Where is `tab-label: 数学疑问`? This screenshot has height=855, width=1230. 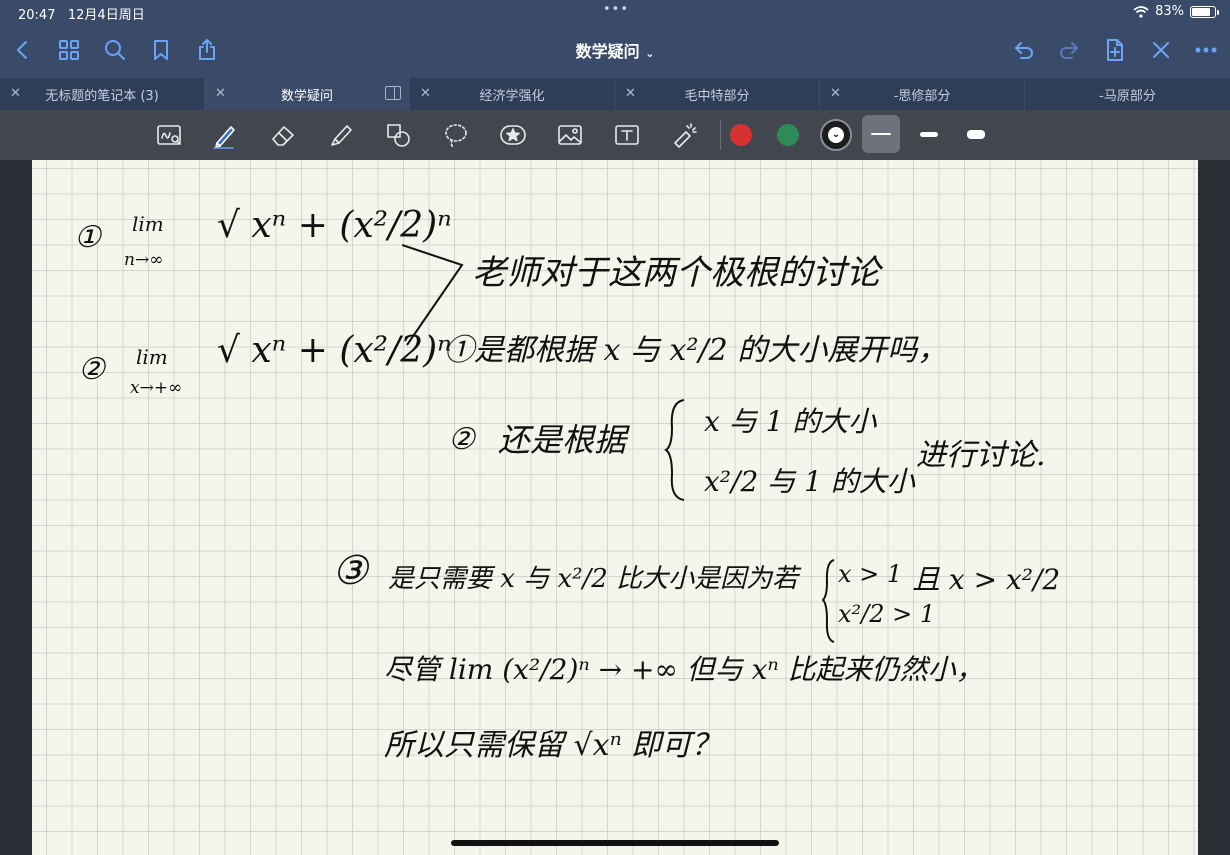
tab-label: 数学疑问 is located at coordinates (306, 96).